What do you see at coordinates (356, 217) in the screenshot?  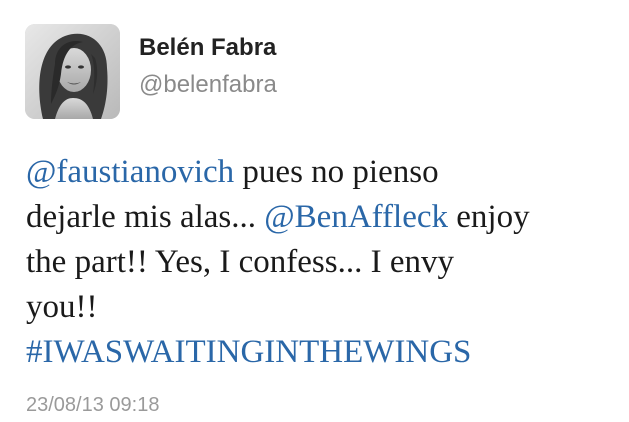 I see `mention-benaffleck: @BenAffleck` at bounding box center [356, 217].